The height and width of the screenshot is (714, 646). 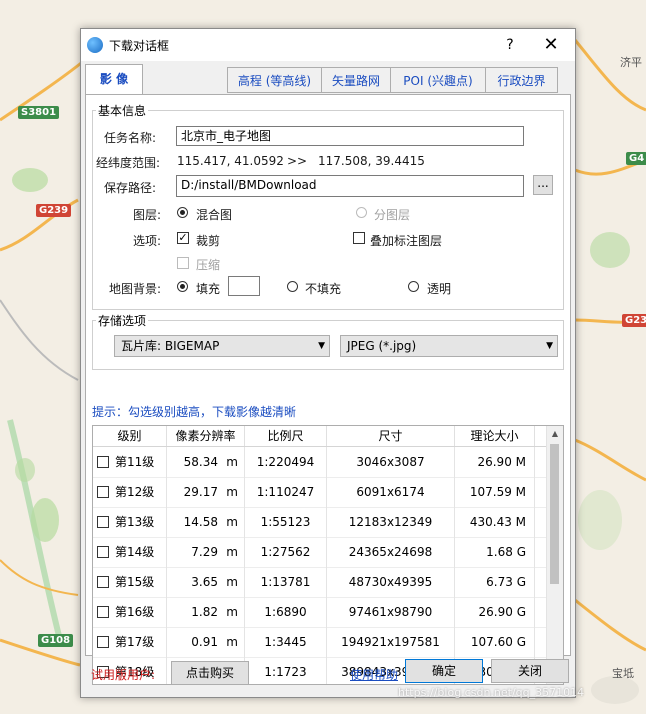 I want to click on col-scale: 比例尺, so click(x=286, y=436).